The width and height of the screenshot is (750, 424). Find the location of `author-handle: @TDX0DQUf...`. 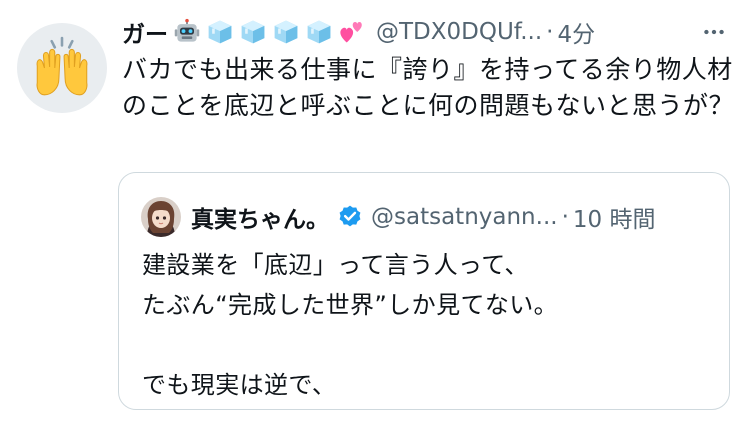

author-handle: @TDX0DQUf... is located at coordinates (459, 32).